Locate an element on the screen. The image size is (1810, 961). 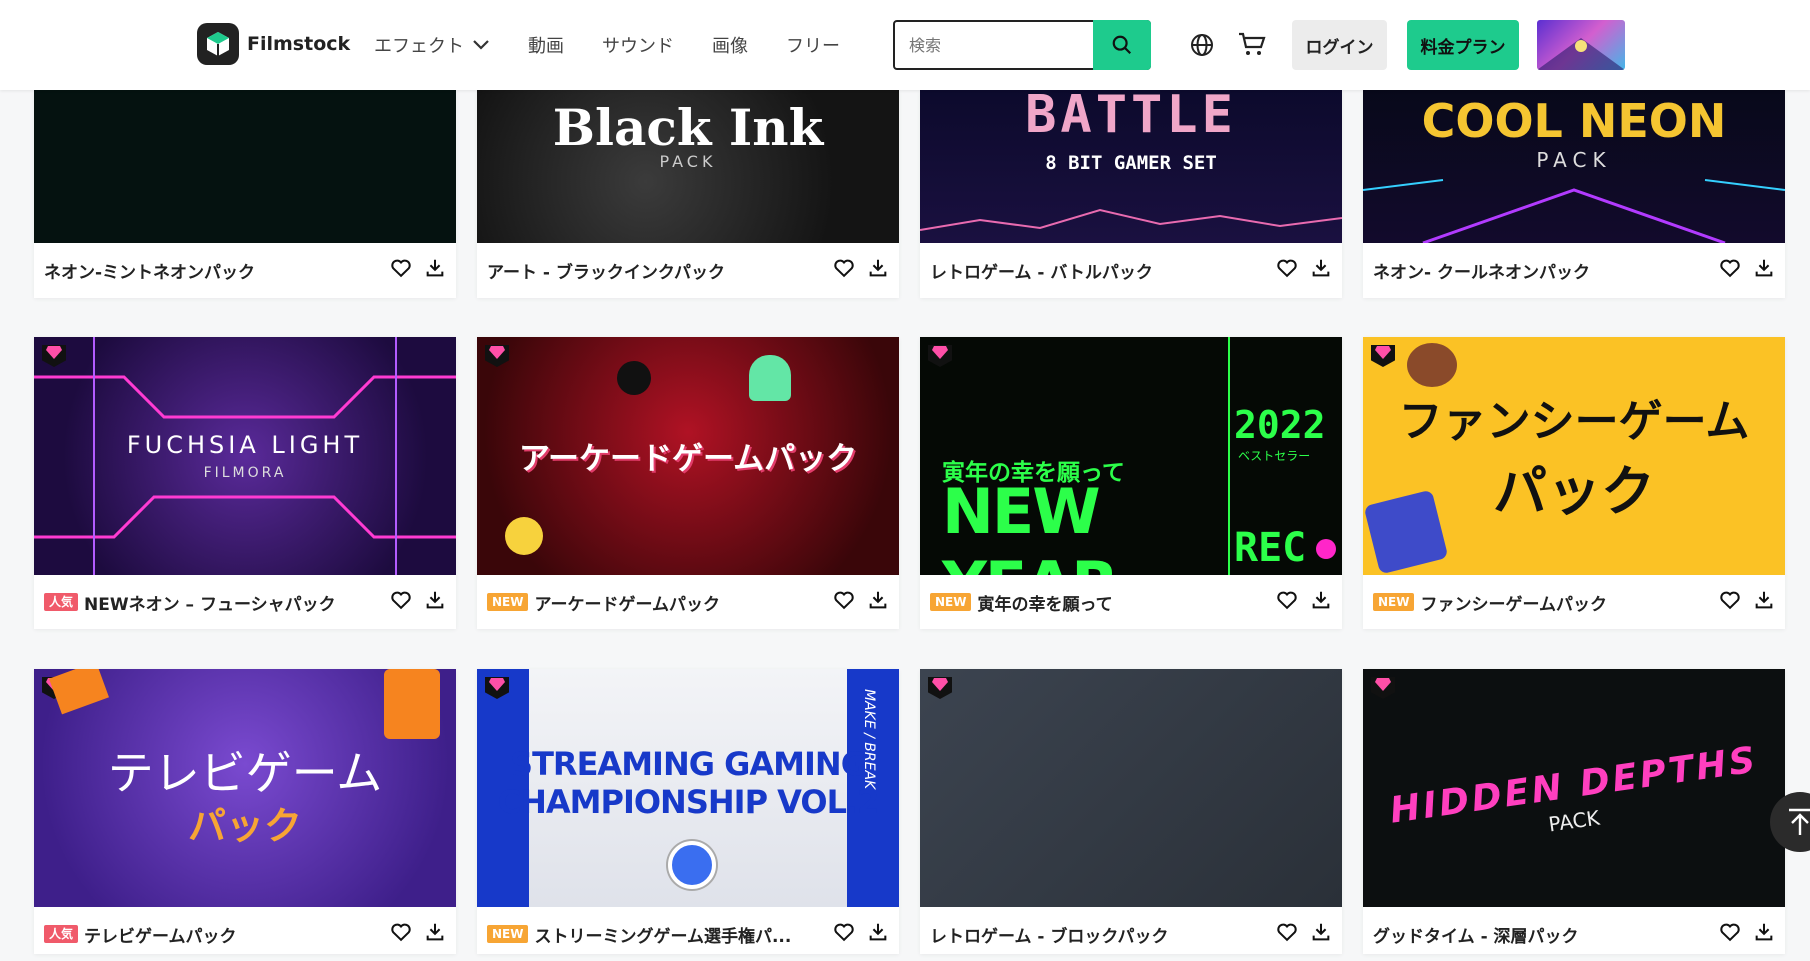
new-badge: NEW is located at coordinates (508, 934).